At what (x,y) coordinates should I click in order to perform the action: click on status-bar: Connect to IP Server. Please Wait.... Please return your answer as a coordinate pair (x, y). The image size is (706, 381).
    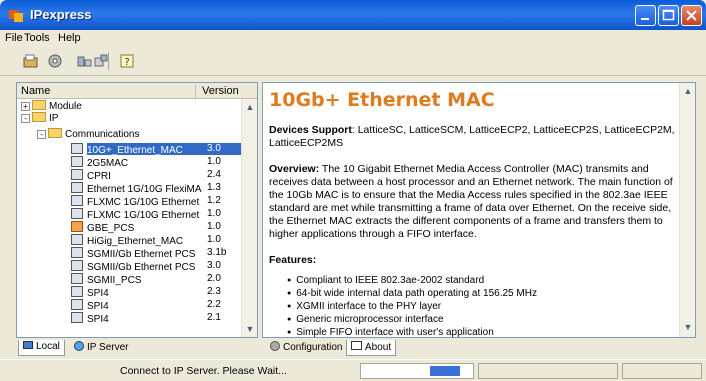
    Looking at the image, I should click on (353, 370).